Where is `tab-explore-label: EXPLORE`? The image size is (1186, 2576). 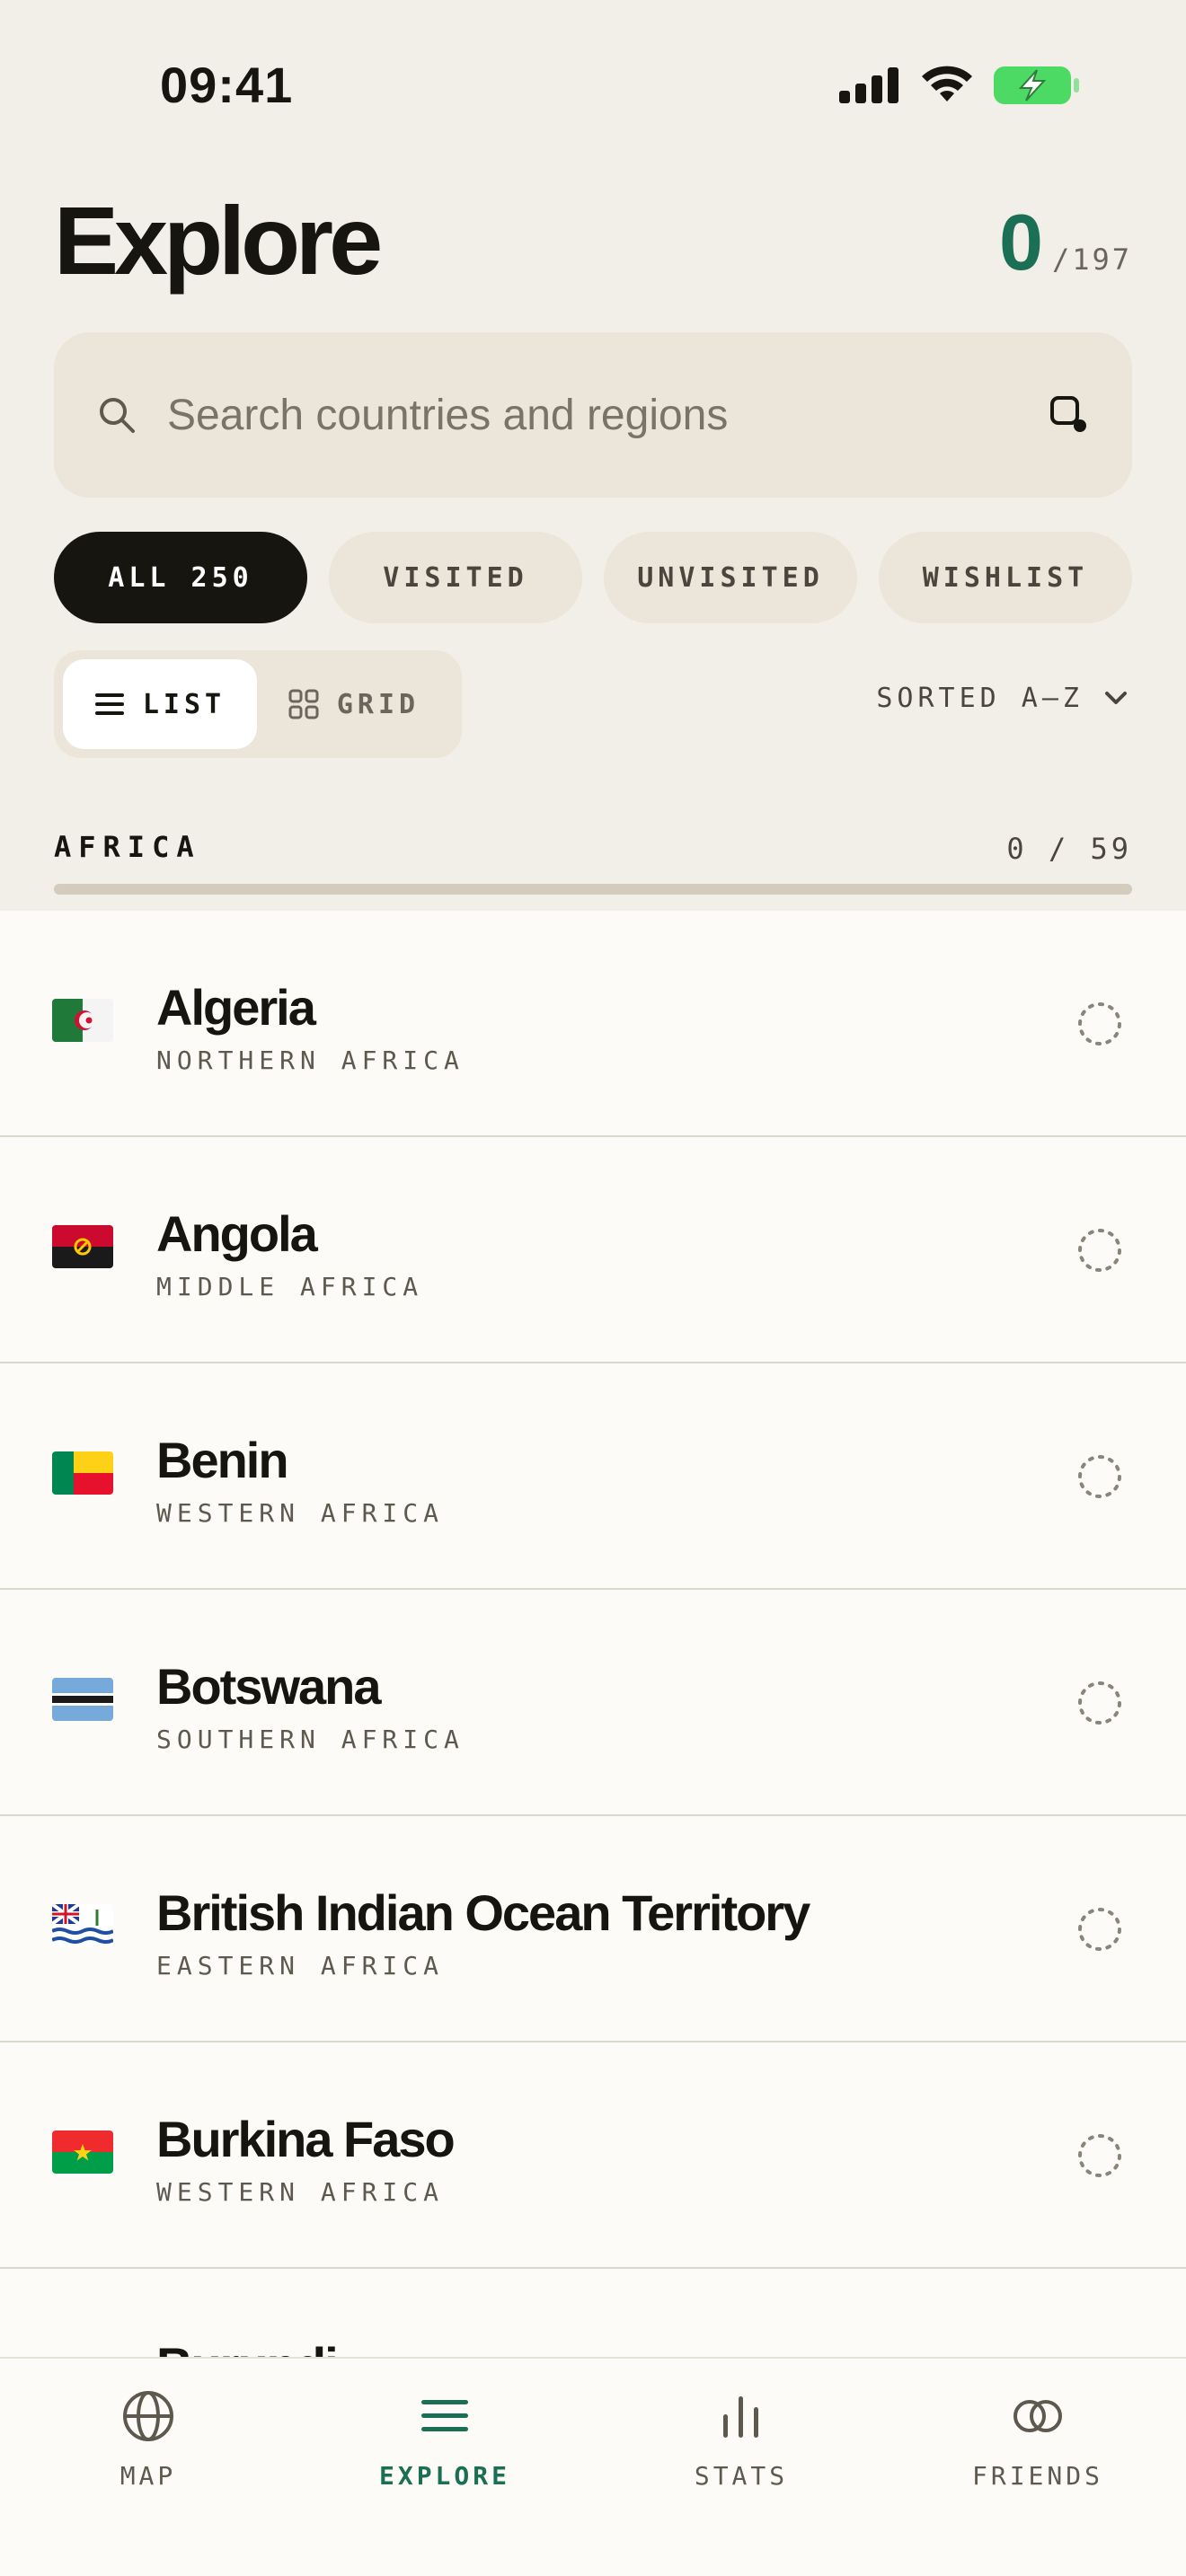
tab-explore-label: EXPLORE is located at coordinates (444, 2476).